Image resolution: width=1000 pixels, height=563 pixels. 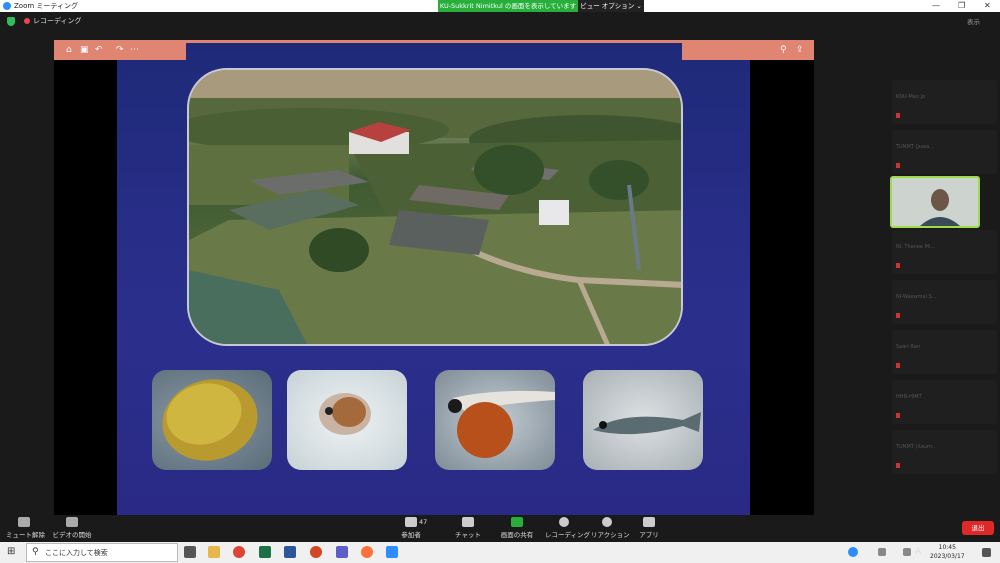 I want to click on close-button: ✕, so click(x=987, y=6).